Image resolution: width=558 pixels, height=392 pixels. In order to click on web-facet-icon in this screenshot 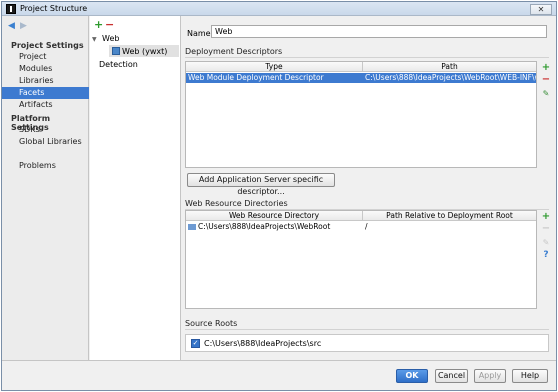, I will do `click(116, 51)`.